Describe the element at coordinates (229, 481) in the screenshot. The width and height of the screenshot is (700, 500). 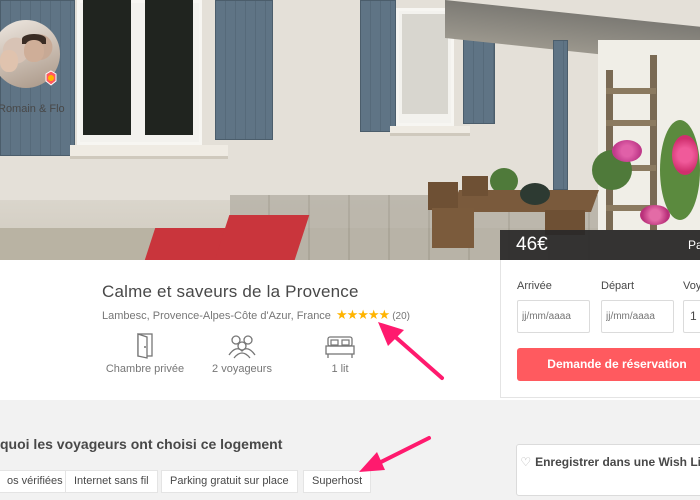
I see `feature-tag: Parking gratuit sur place` at that location.